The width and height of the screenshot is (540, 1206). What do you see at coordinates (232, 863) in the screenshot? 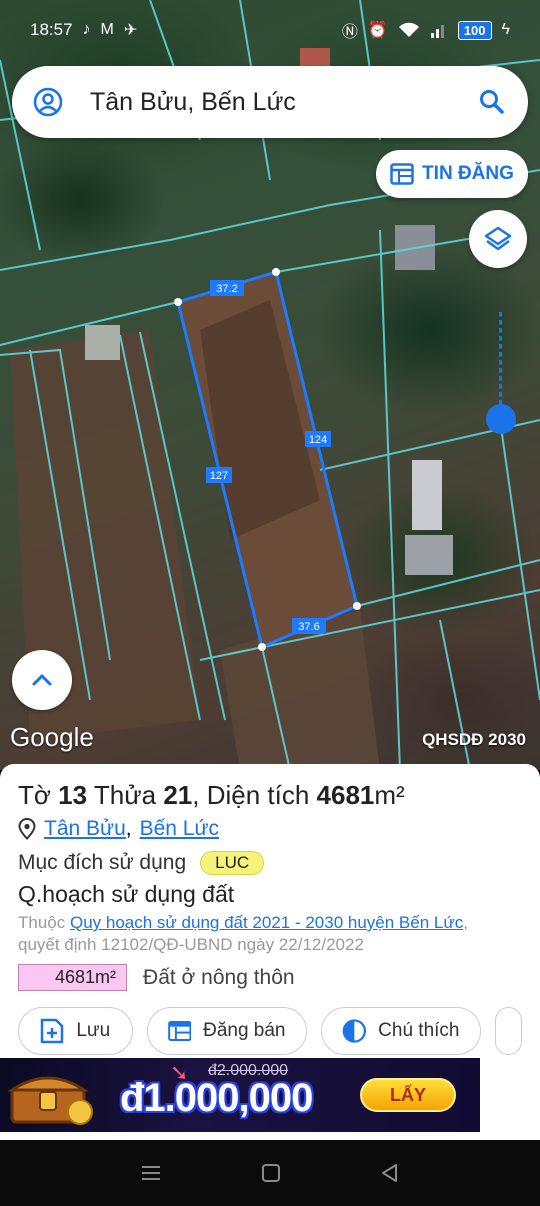
I see `purpose-badge: LUC` at bounding box center [232, 863].